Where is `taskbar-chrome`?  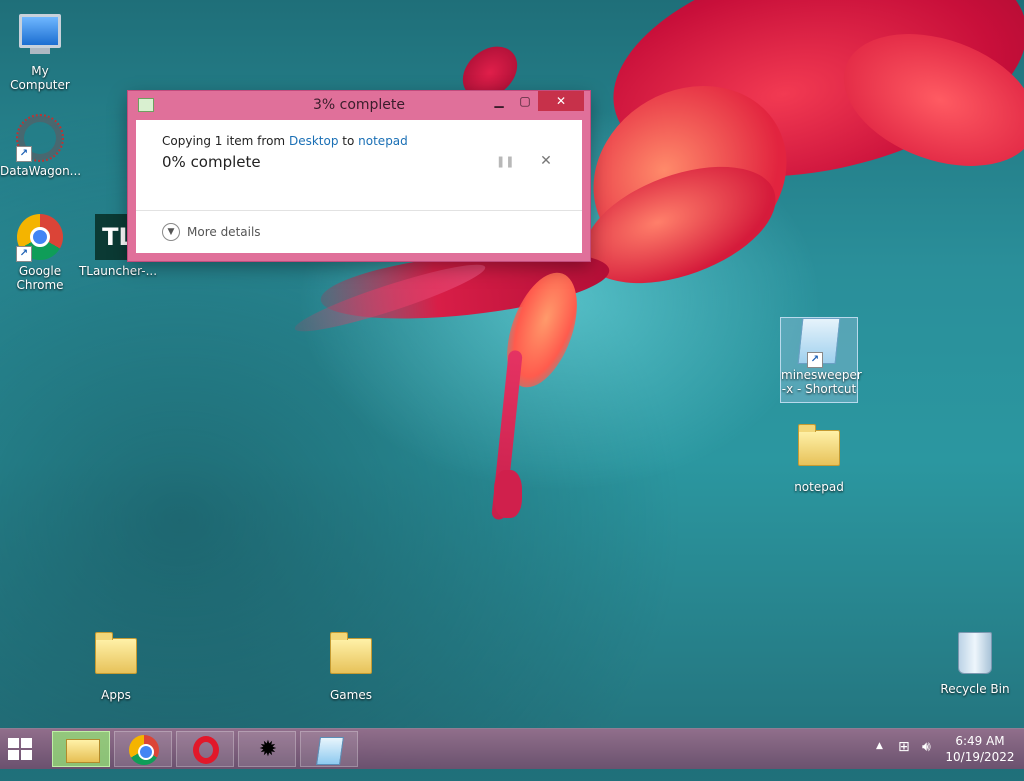
taskbar-chrome is located at coordinates (143, 749).